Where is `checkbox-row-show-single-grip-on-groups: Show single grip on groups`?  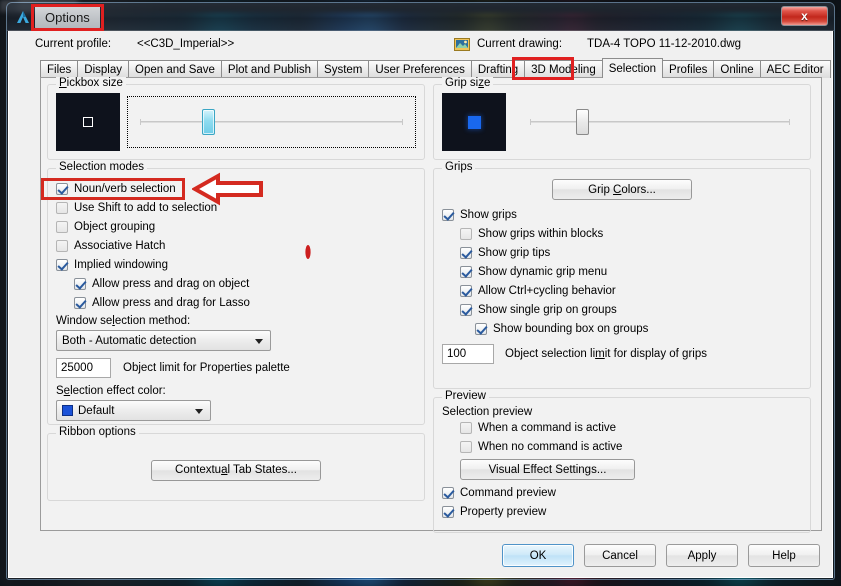
checkbox-row-show-single-grip-on-groups: Show single grip on groups is located at coordinates (622, 309).